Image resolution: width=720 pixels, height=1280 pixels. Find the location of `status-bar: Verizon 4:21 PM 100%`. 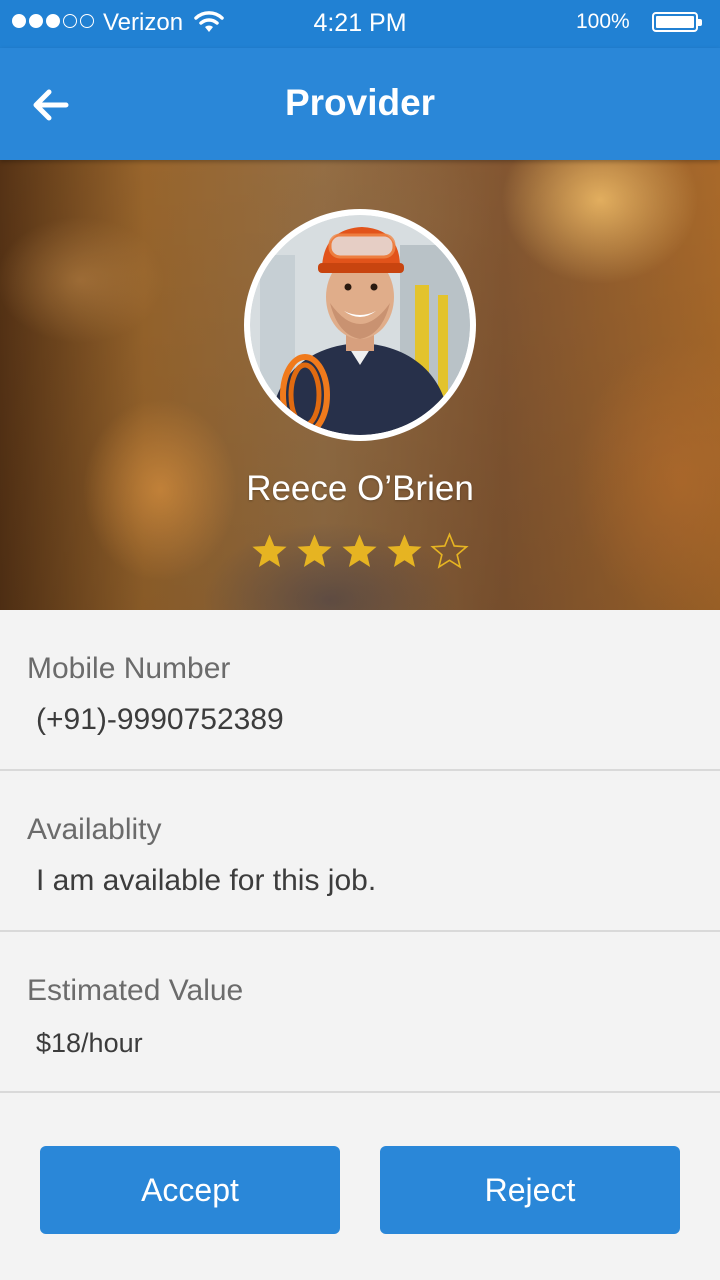

status-bar: Verizon 4:21 PM 100% is located at coordinates (360, 24).